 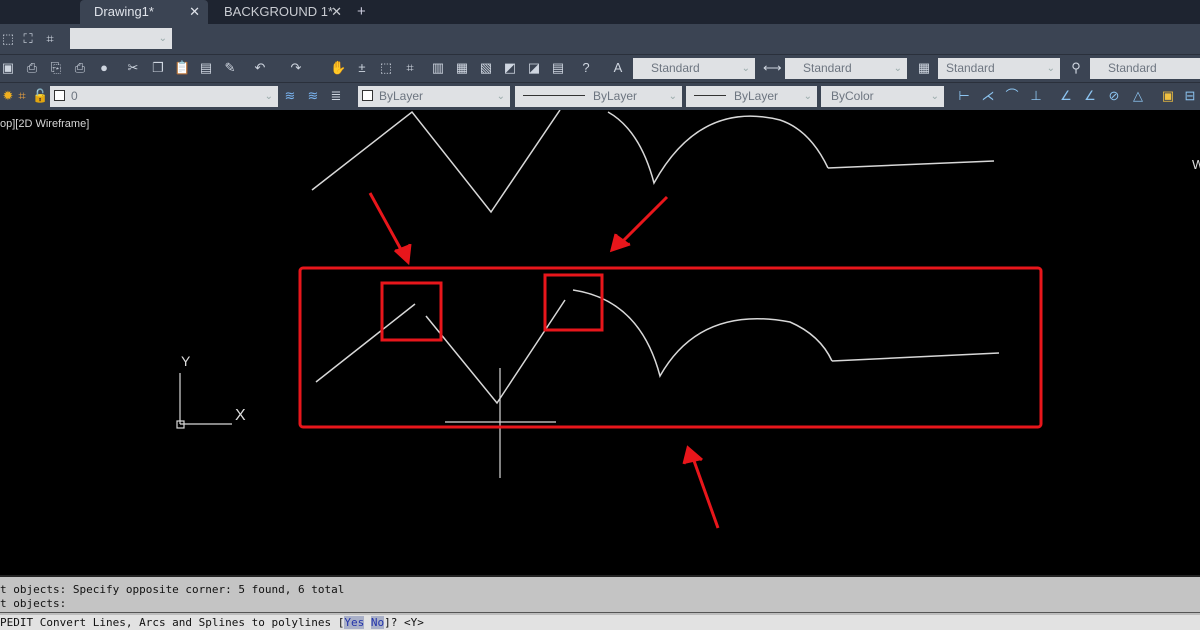 I want to click on linetype-sample, so click(x=554, y=95).